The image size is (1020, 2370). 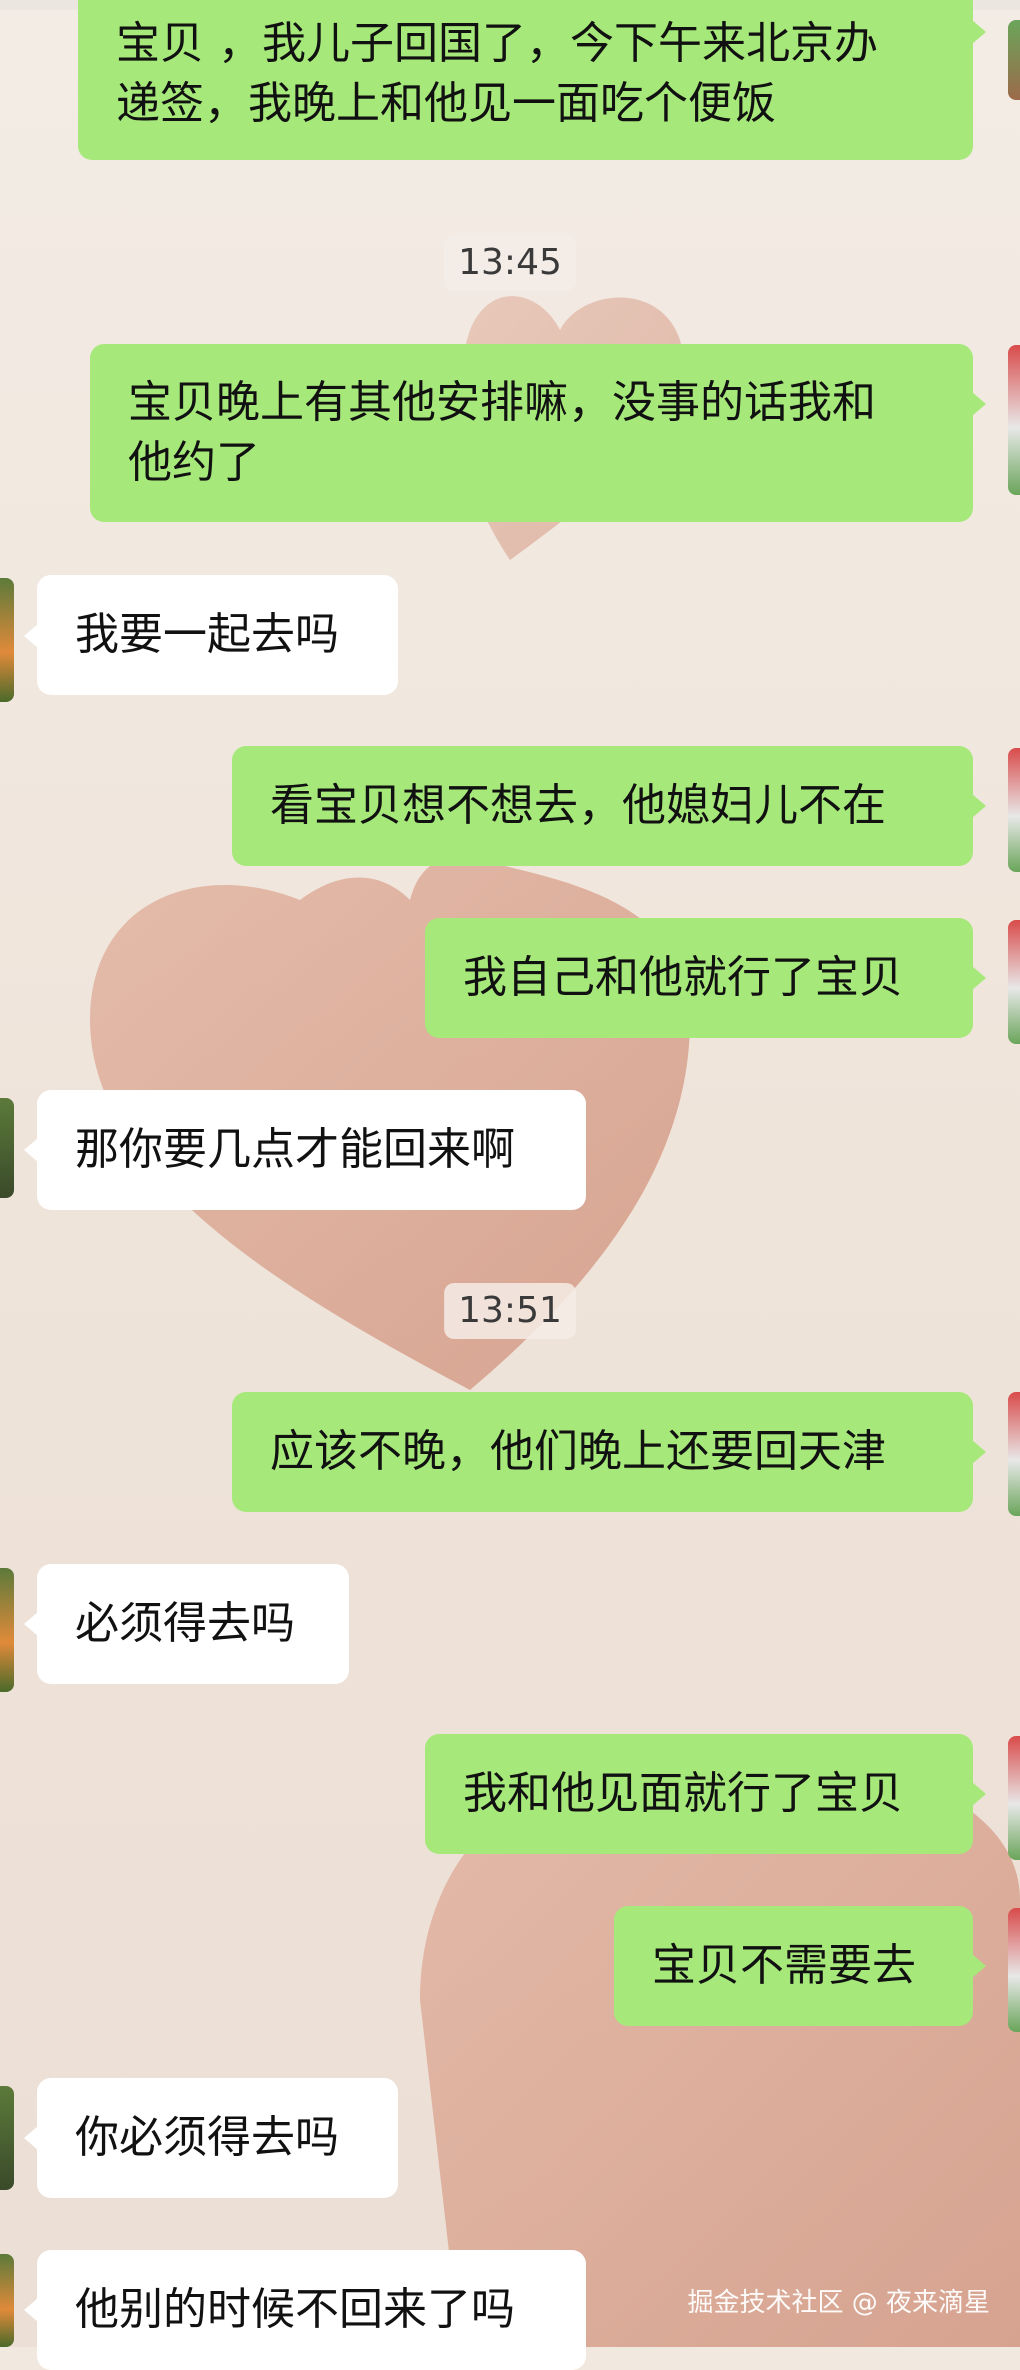 I want to click on timestamp: 13:51, so click(x=510, y=1311).